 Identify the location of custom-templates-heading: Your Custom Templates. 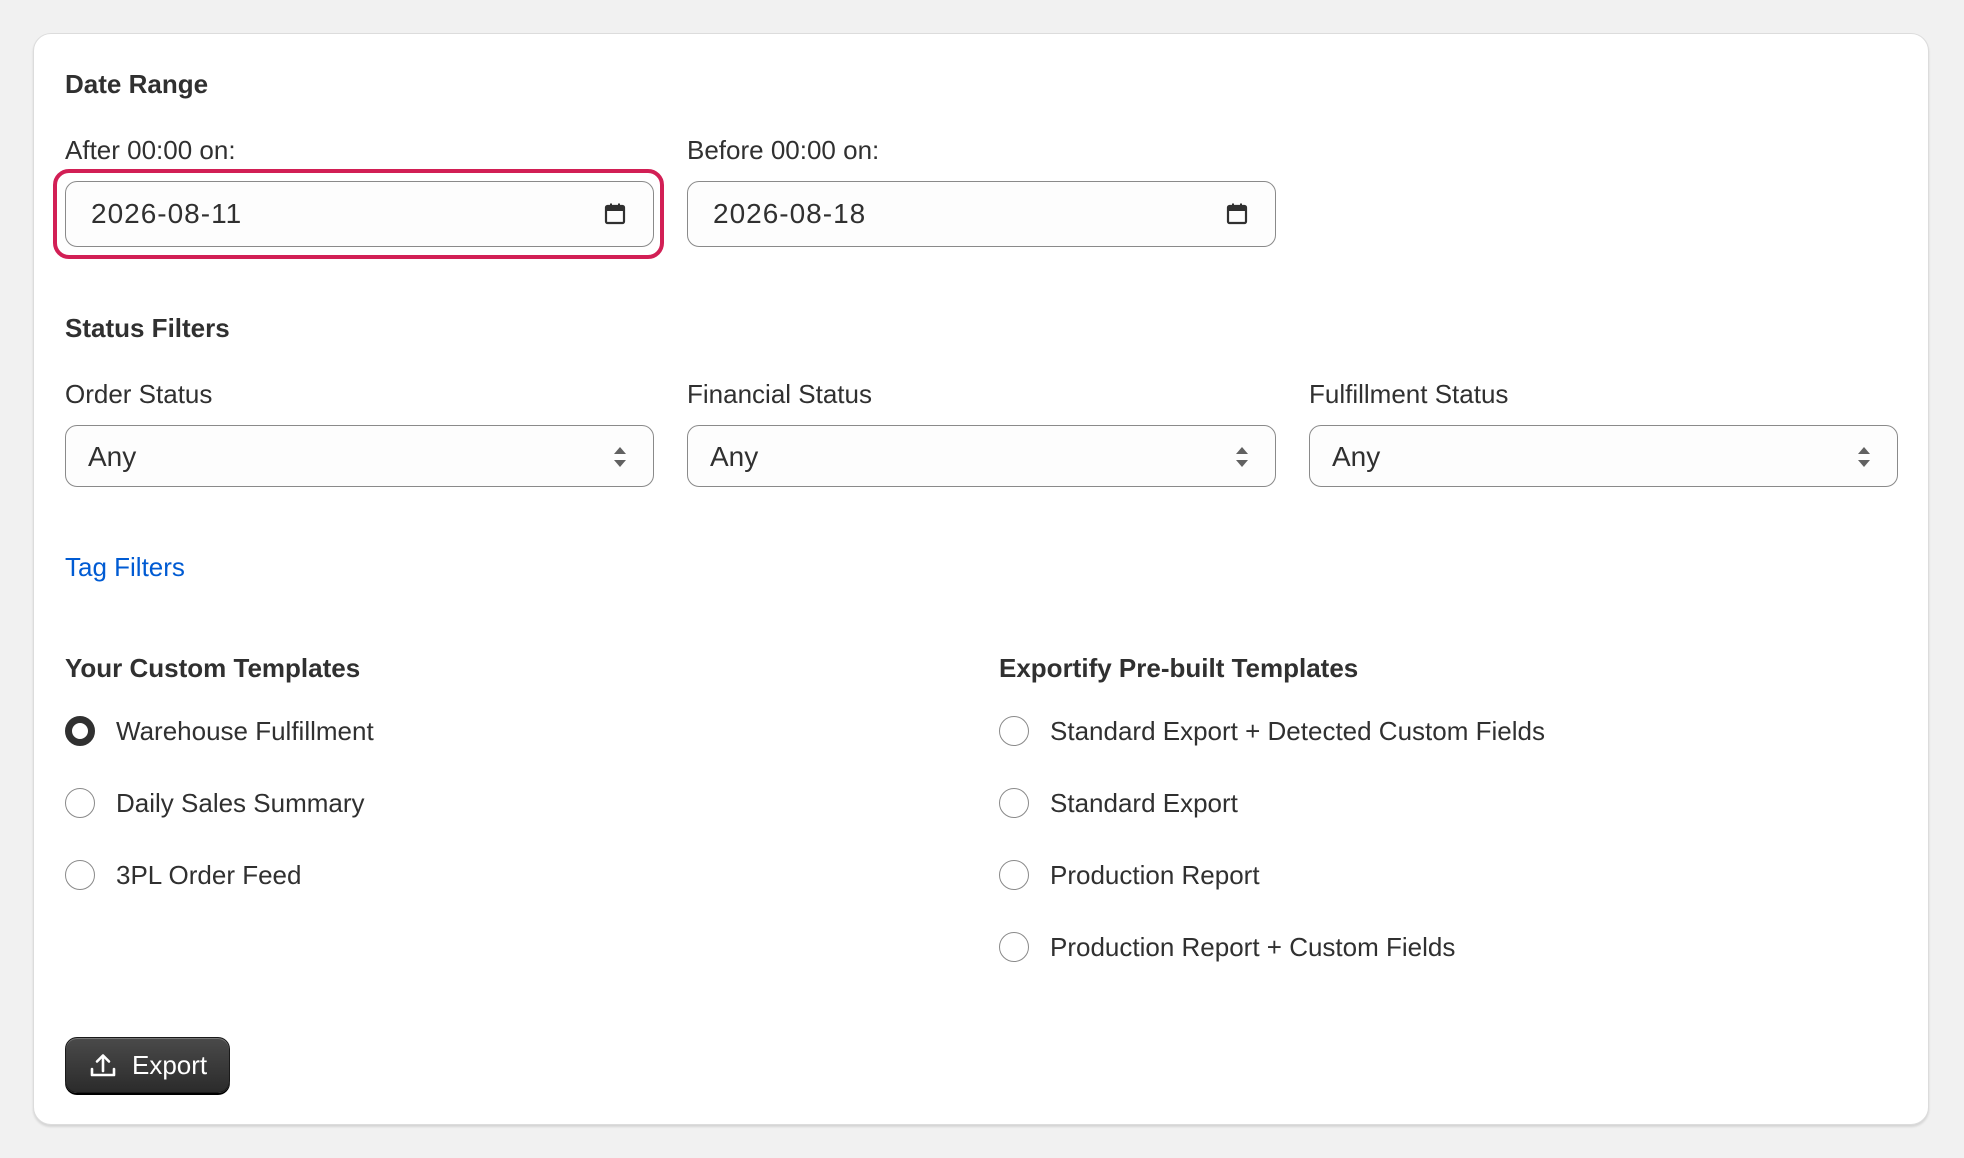
(213, 668).